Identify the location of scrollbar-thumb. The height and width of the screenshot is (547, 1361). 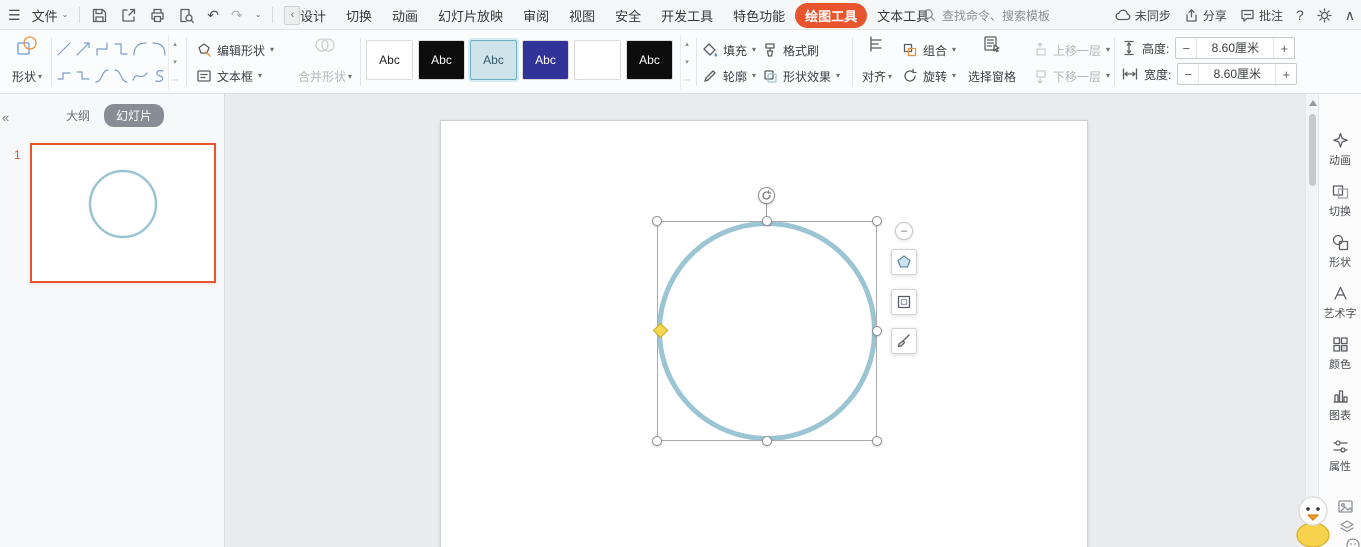
(1312, 150).